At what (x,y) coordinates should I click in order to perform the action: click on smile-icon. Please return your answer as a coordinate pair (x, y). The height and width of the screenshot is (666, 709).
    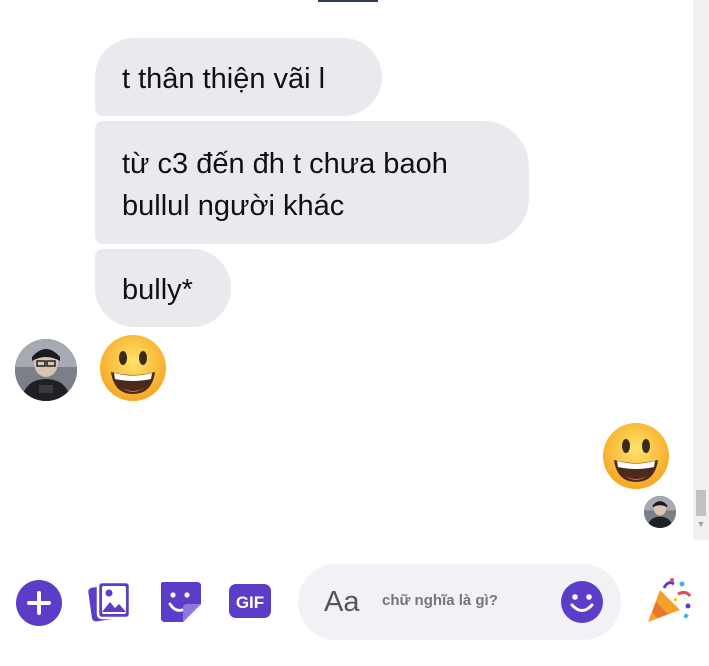
    Looking at the image, I should click on (582, 602).